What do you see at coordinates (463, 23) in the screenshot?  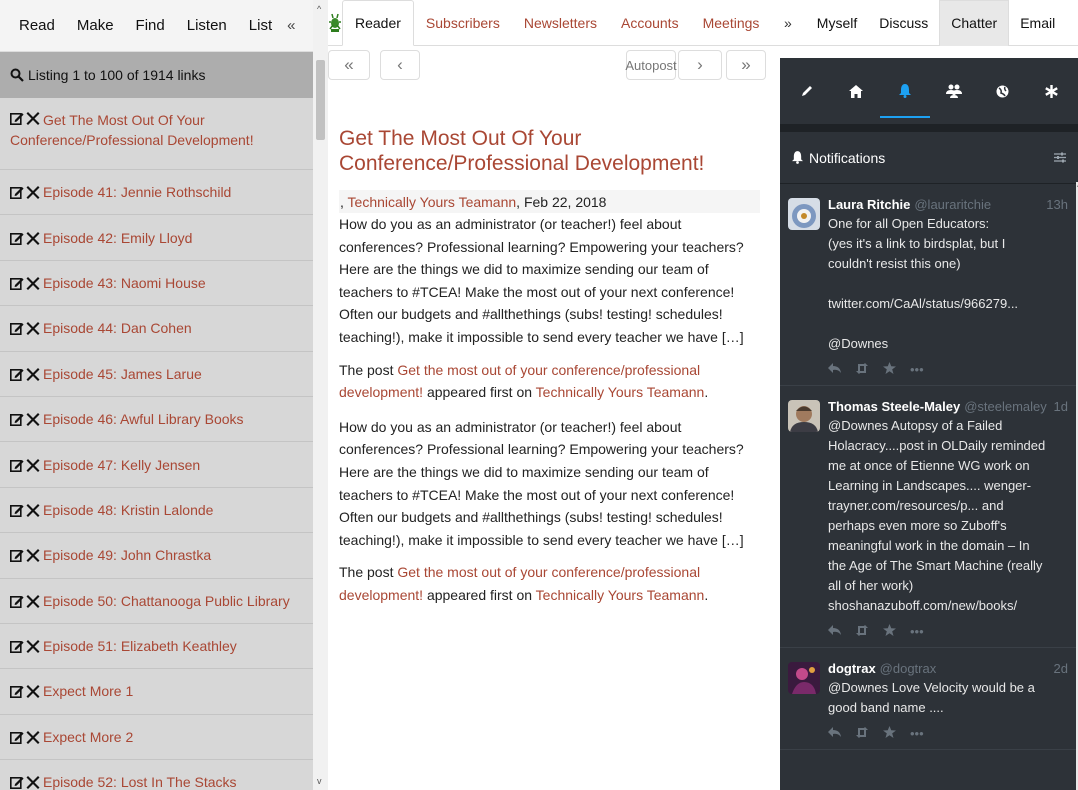 I see `tab-subscribers: Subscribers` at bounding box center [463, 23].